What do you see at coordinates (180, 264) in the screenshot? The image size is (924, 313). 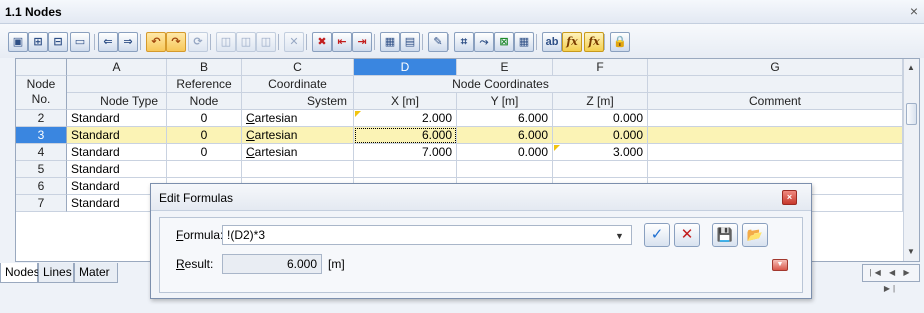 I see `result-label-accelerator: R` at bounding box center [180, 264].